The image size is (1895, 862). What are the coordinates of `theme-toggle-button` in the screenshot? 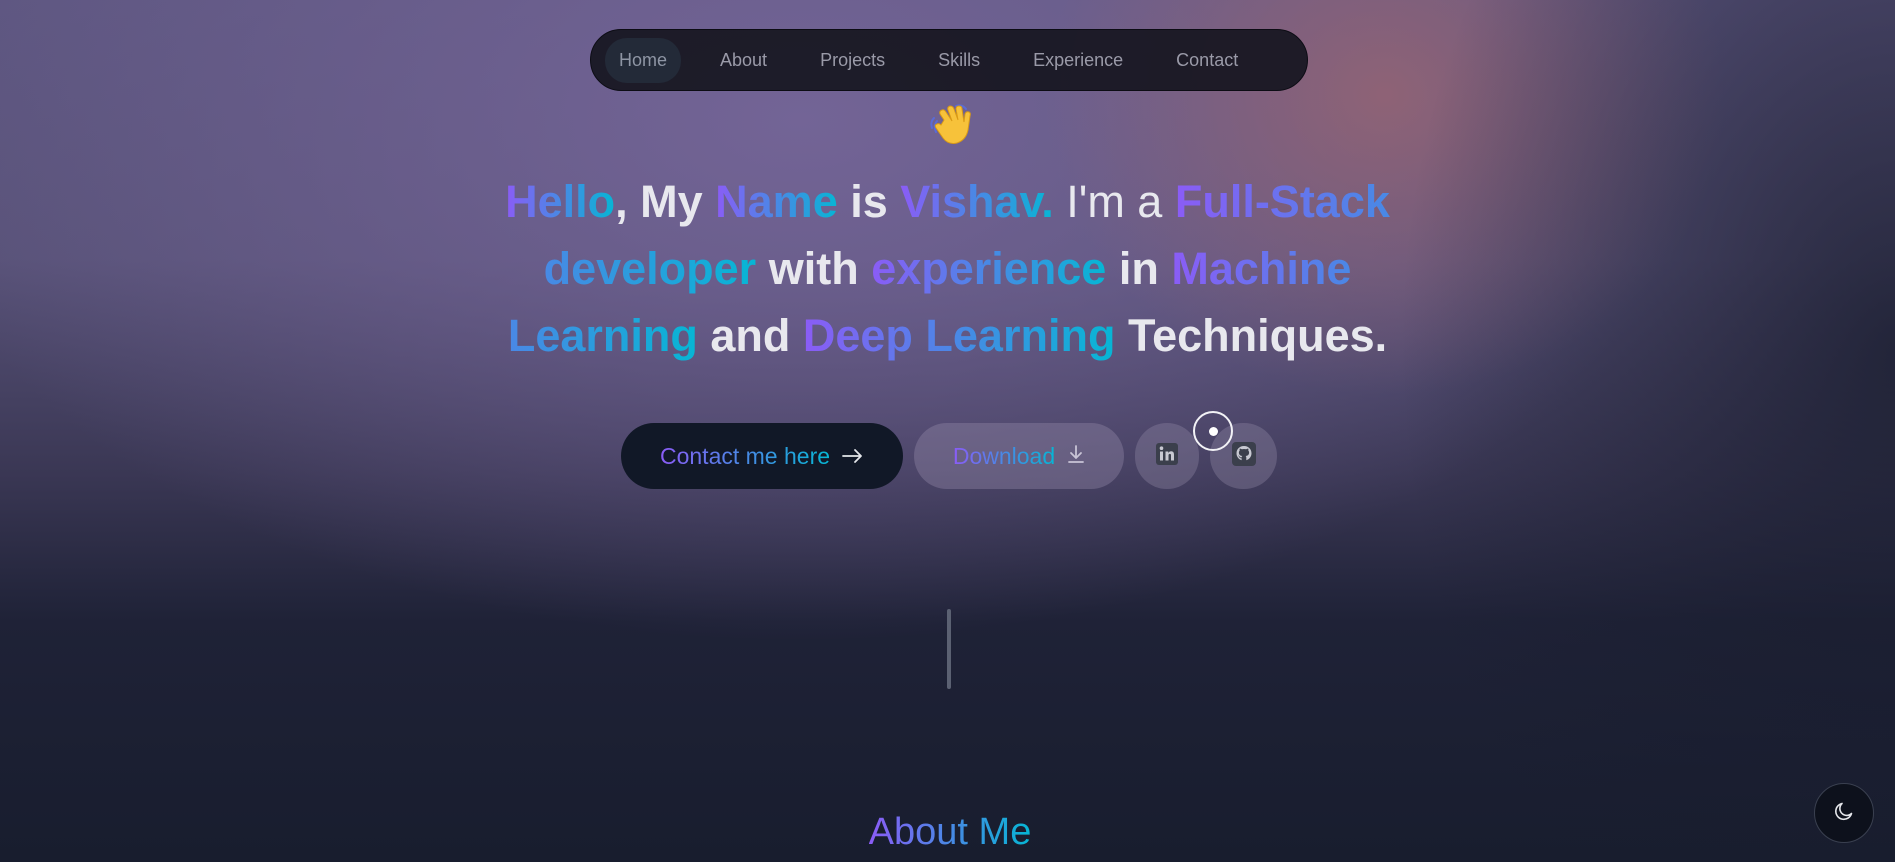 It's located at (1844, 813).